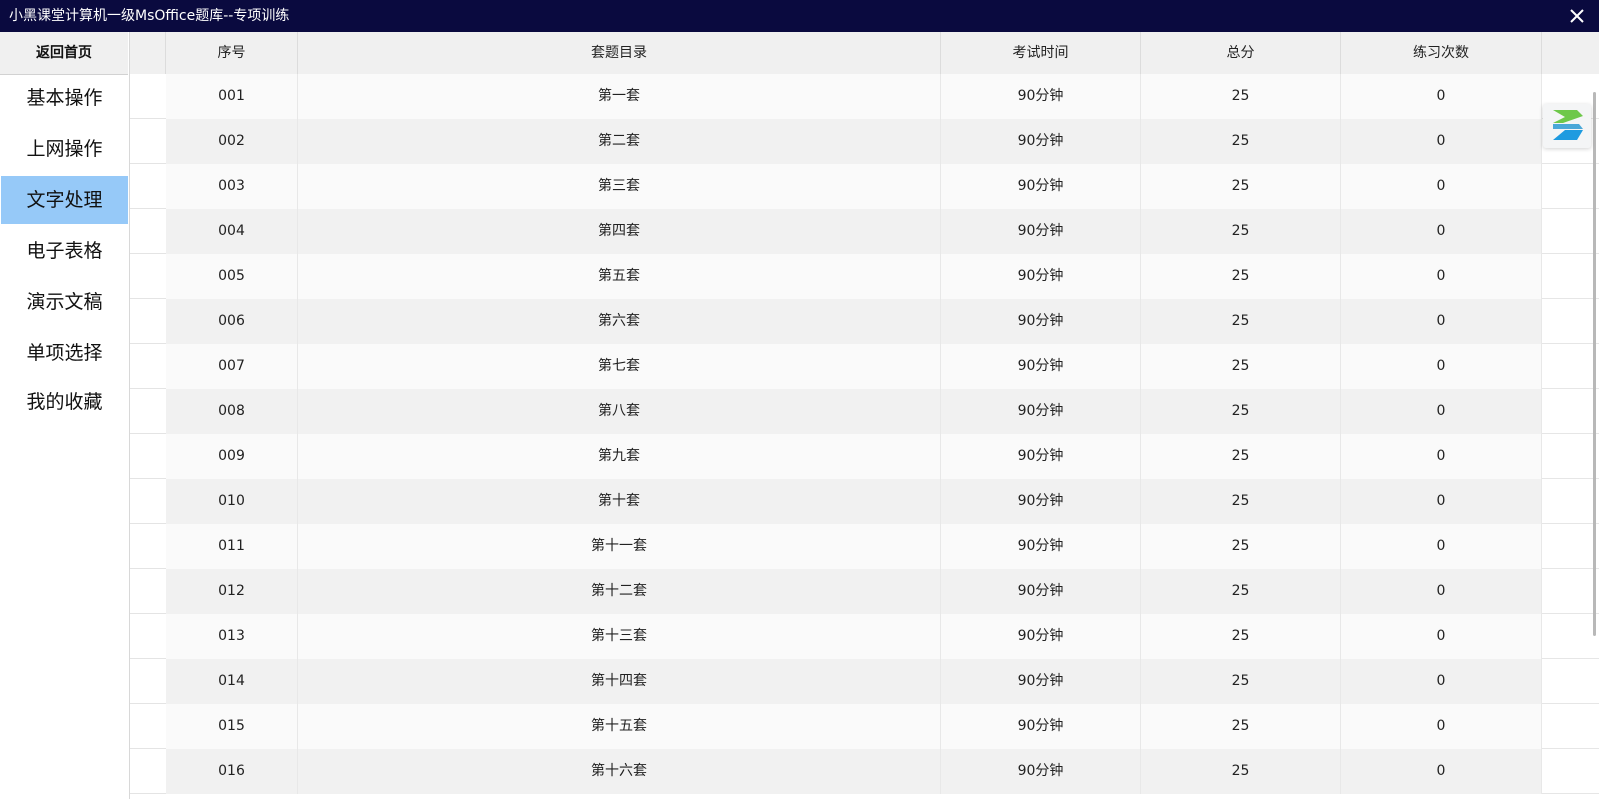 This screenshot has height=799, width=1599. What do you see at coordinates (232, 546) in the screenshot?
I see `cell-index: 011` at bounding box center [232, 546].